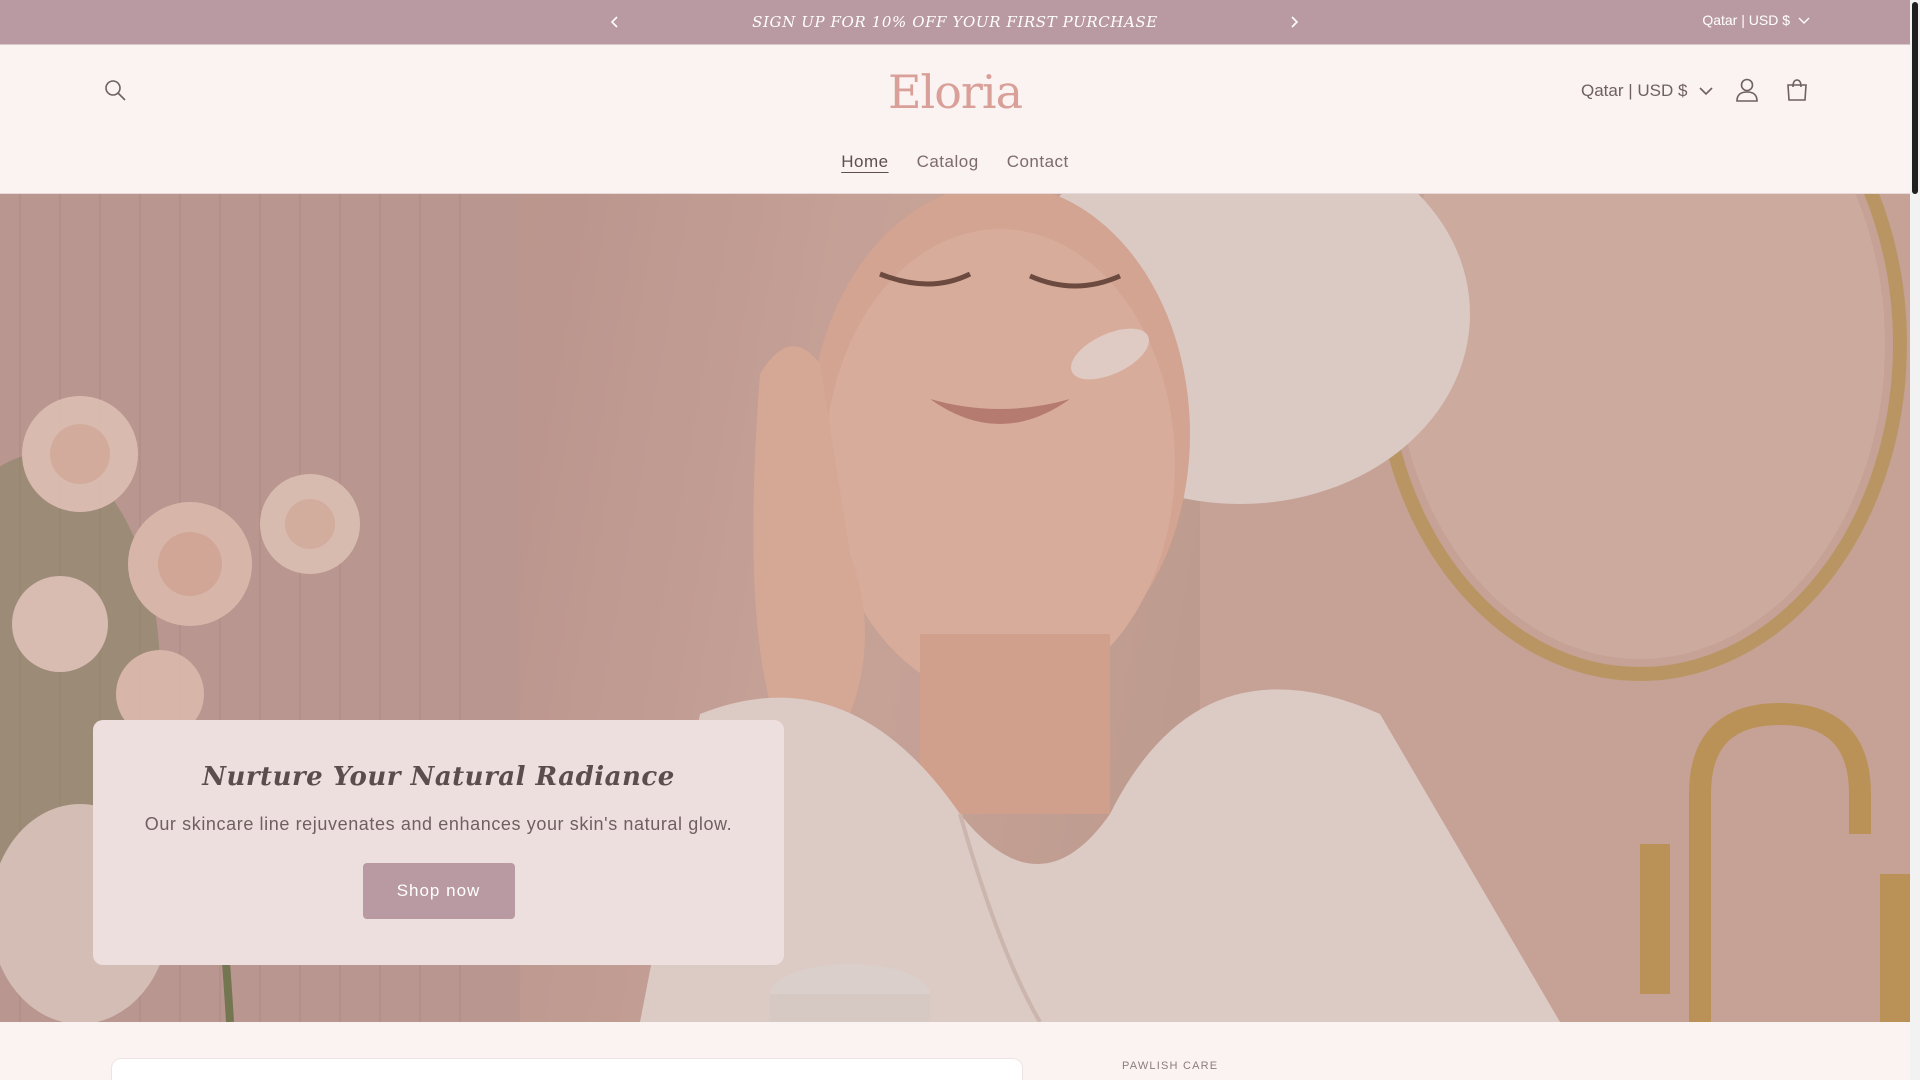 The image size is (1920, 1080). I want to click on account-button, so click(1748, 91).